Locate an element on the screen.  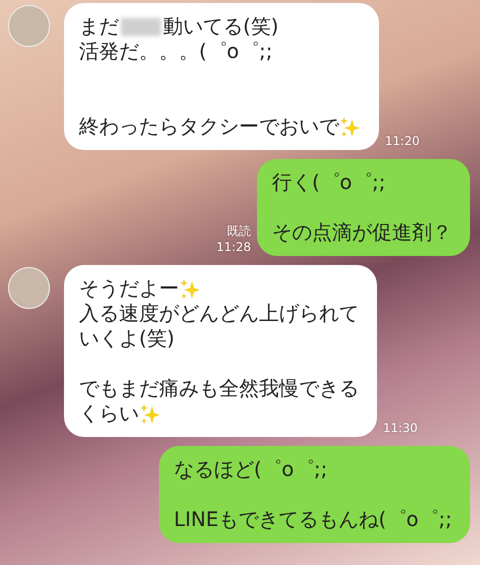
message-text: 行く(゜o゜;; is located at coordinates (329, 182).